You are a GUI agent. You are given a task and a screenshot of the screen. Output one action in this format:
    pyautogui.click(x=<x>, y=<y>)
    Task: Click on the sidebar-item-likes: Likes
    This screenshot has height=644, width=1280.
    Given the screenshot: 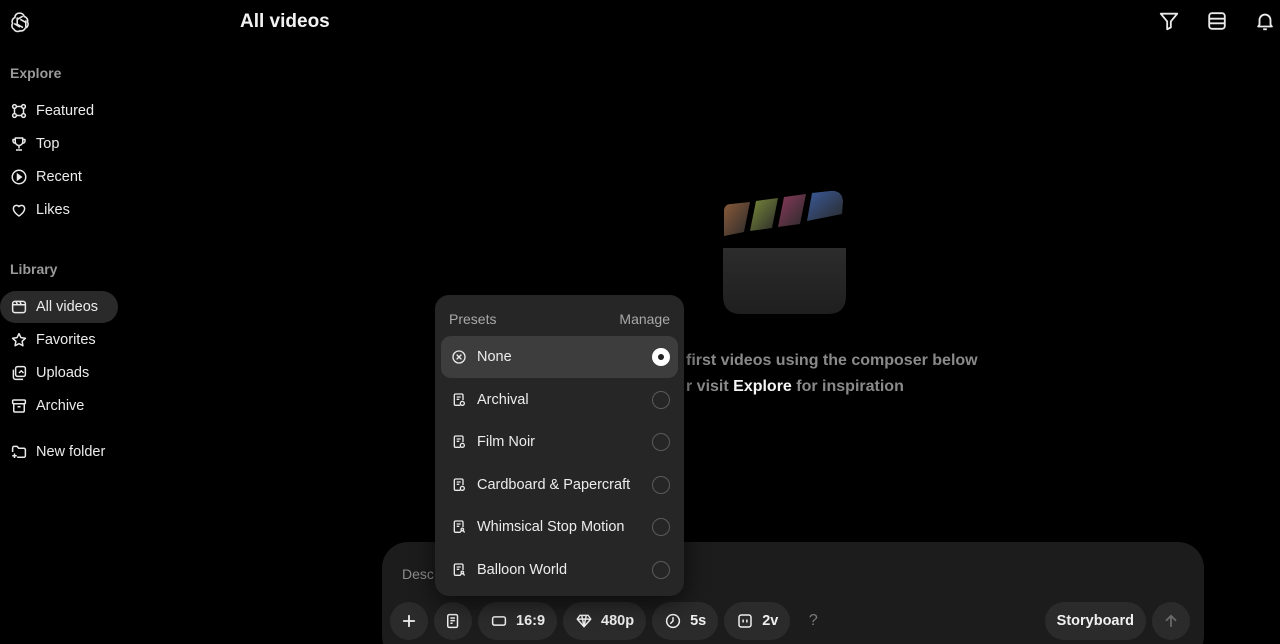 What is the action you would take?
    pyautogui.click(x=59, y=210)
    